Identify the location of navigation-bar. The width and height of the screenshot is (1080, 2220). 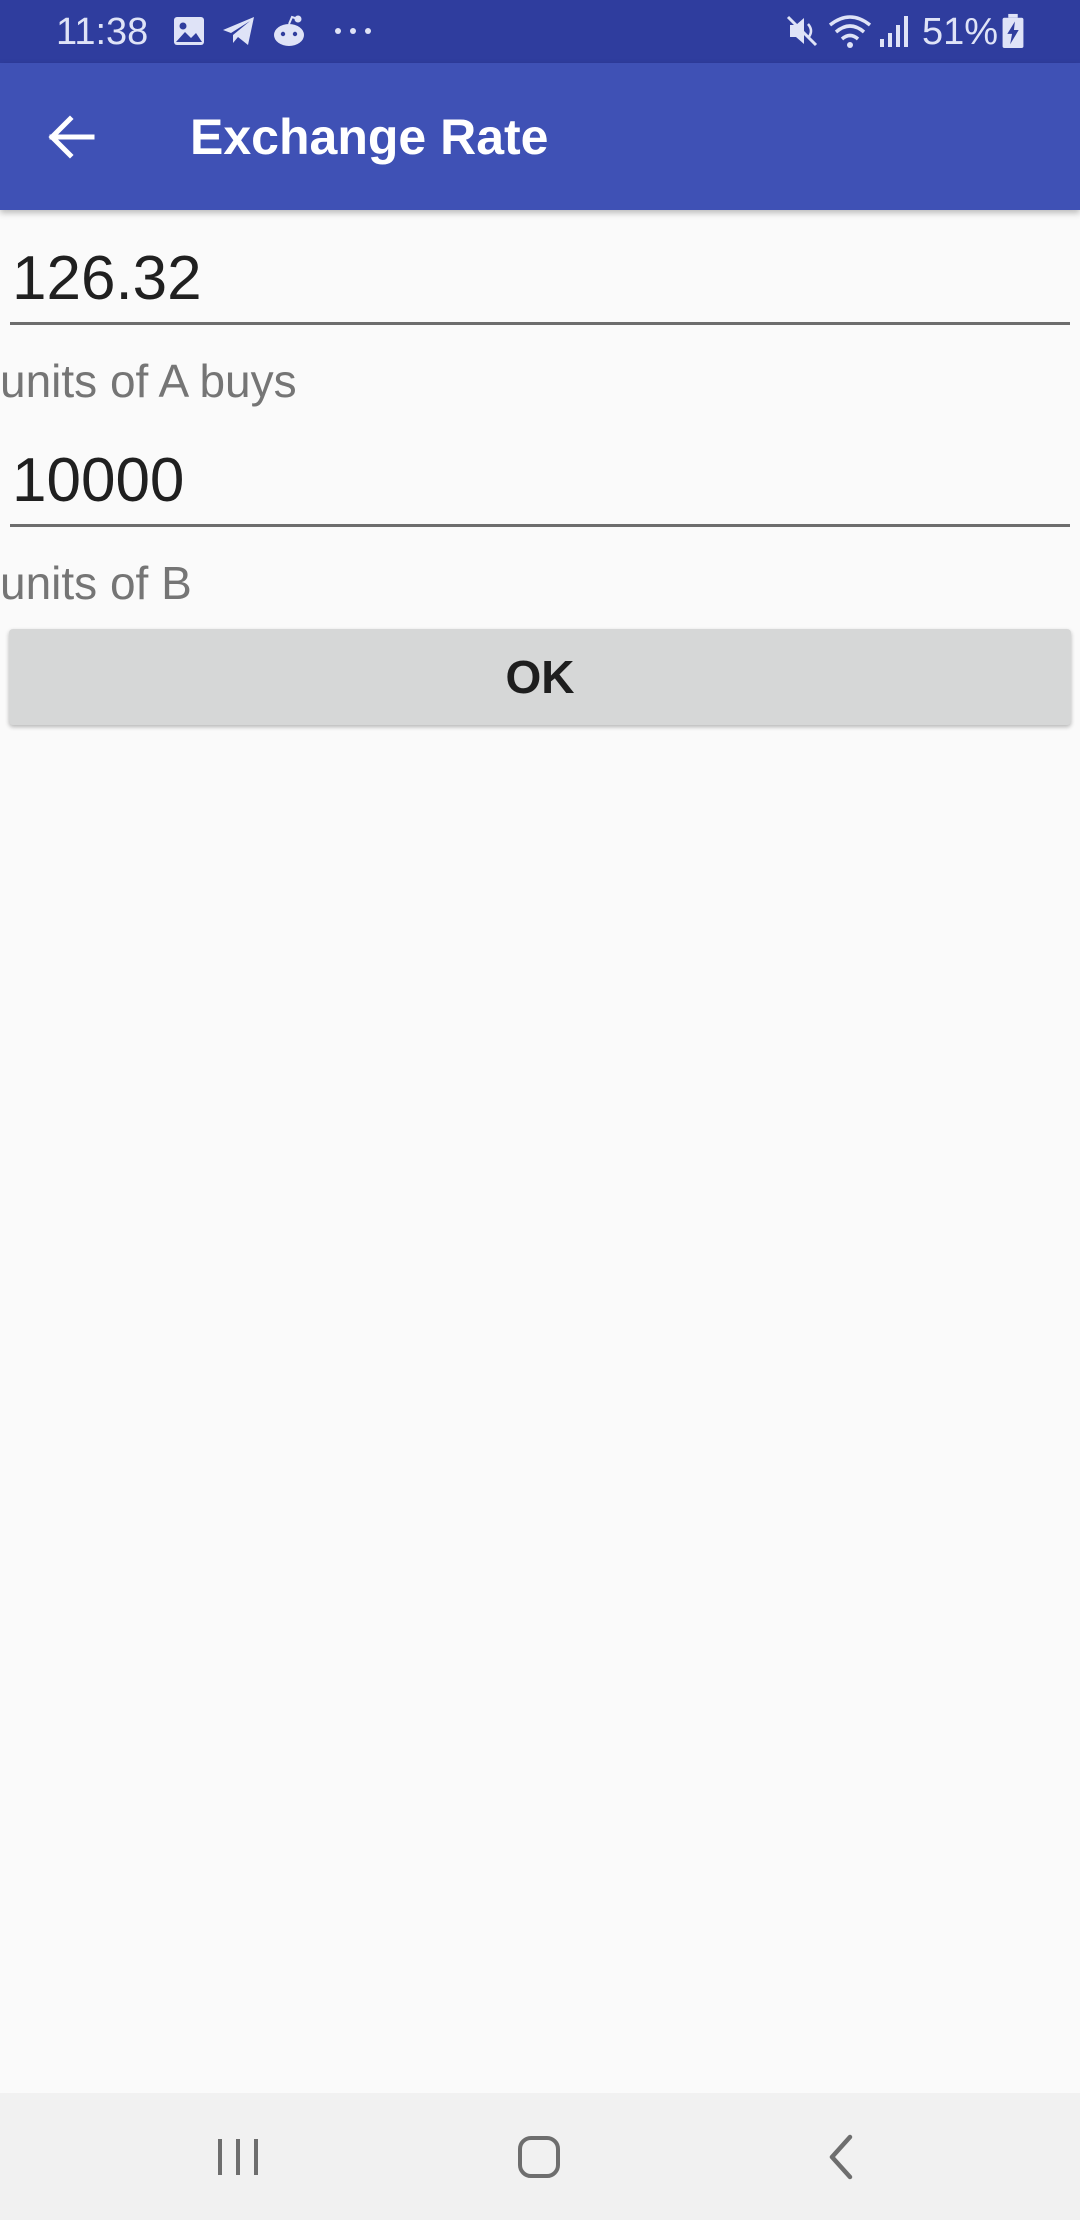
(540, 2156).